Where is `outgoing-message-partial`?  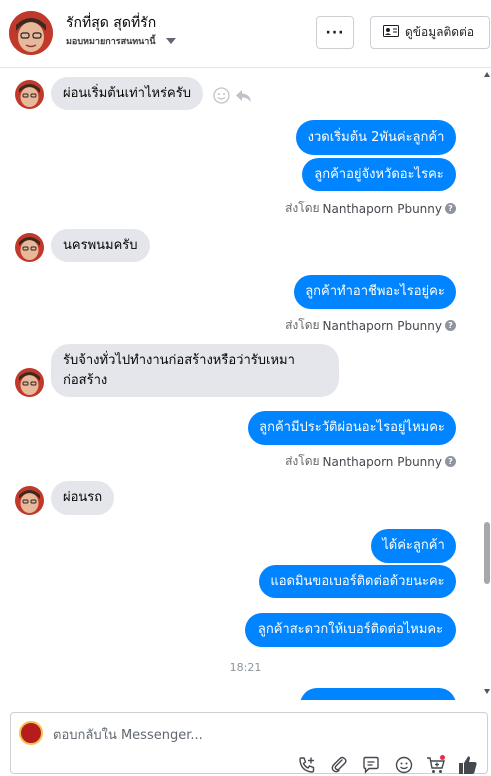 outgoing-message-partial is located at coordinates (378, 694).